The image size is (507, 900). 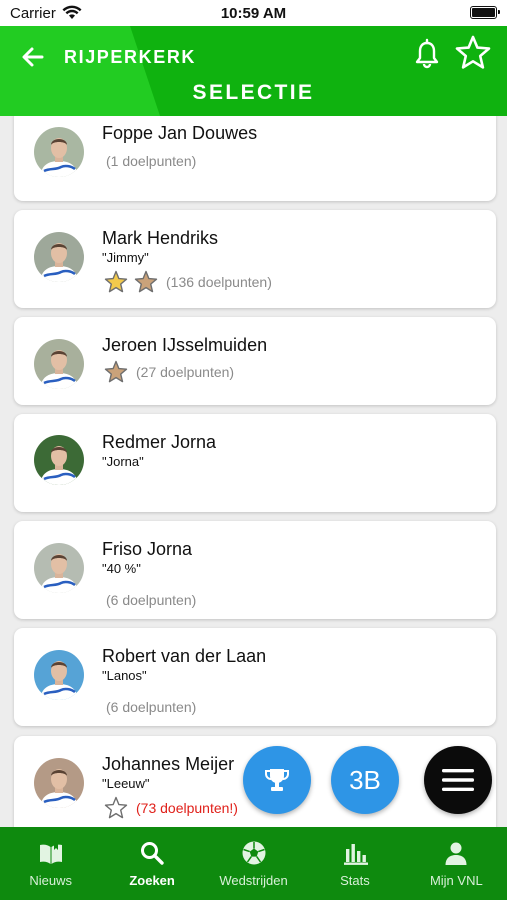 I want to click on tab-mijn-vnl: Mijn VNL, so click(x=456, y=863).